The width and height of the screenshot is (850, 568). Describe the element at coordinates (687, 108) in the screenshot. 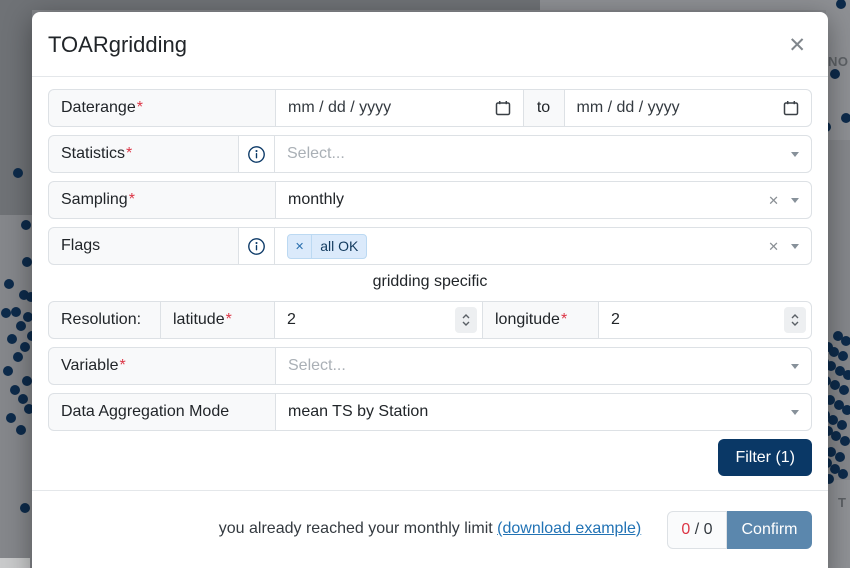

I see `daterange-end-input: mm / dd / yyyy` at that location.